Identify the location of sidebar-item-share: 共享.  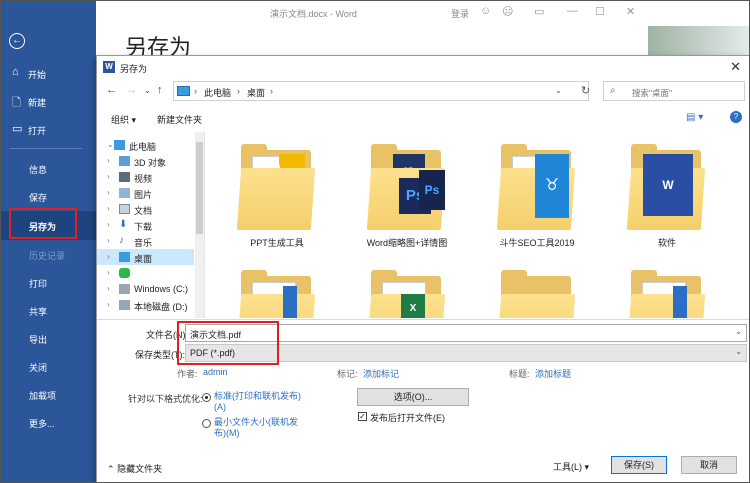
(48, 310).